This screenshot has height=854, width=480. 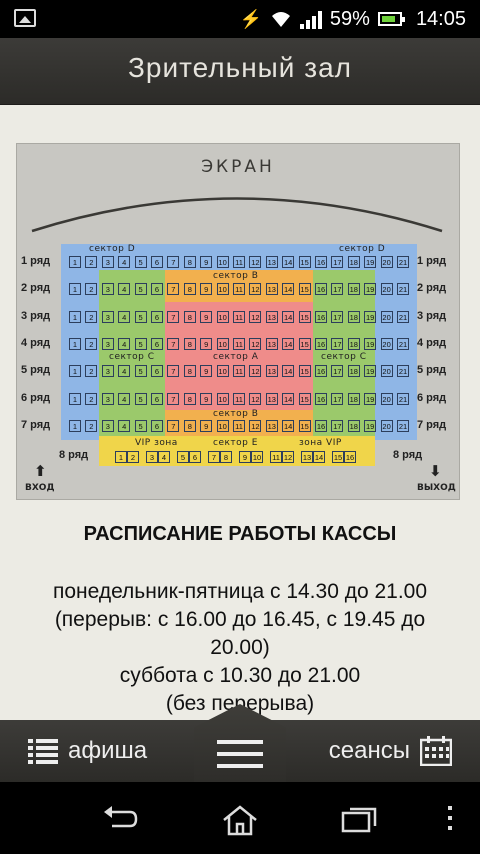 I want to click on seat-row8: 11, so click(x=276, y=457).